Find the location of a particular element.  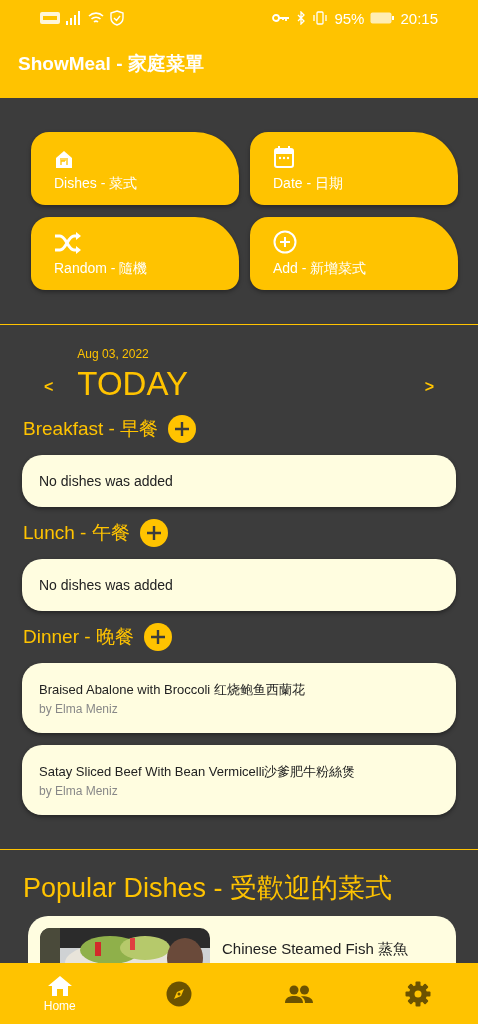

vibrate-icon is located at coordinates (320, 18).